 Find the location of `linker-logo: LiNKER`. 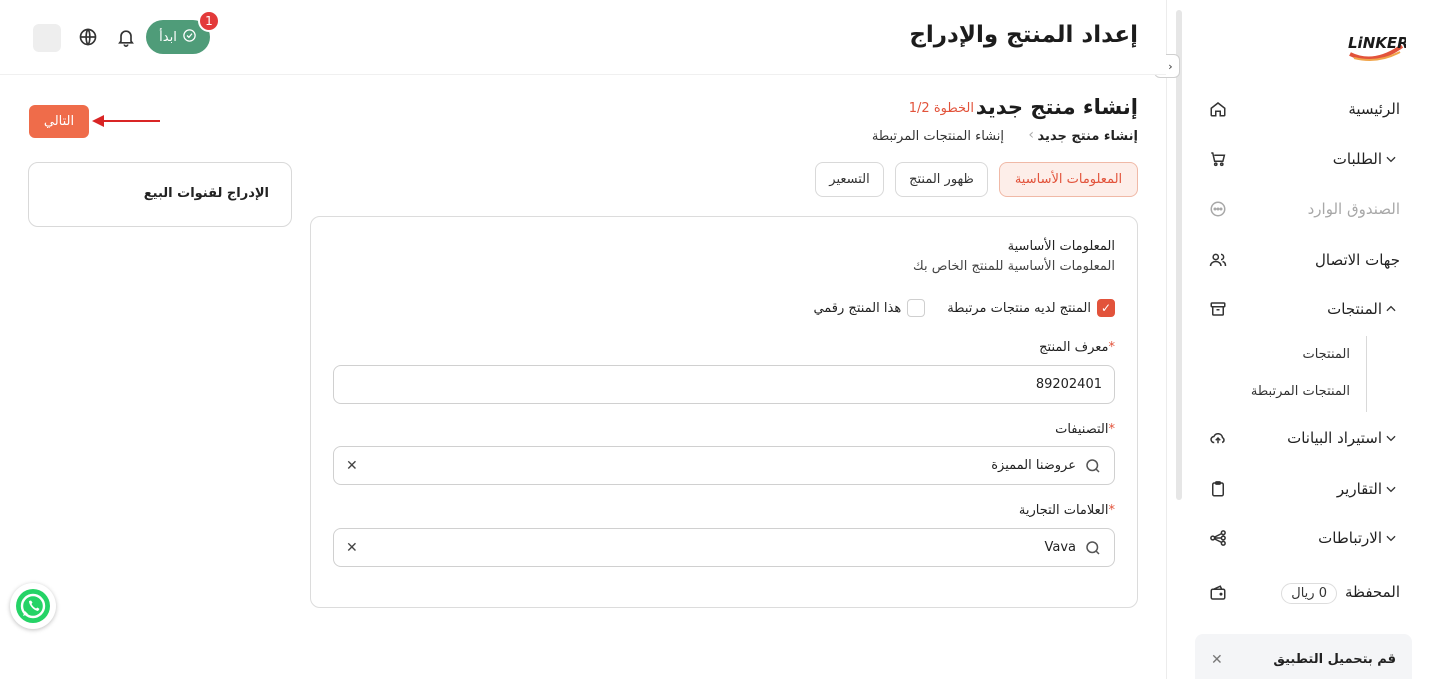

linker-logo: LiNKER is located at coordinates (1376, 44).